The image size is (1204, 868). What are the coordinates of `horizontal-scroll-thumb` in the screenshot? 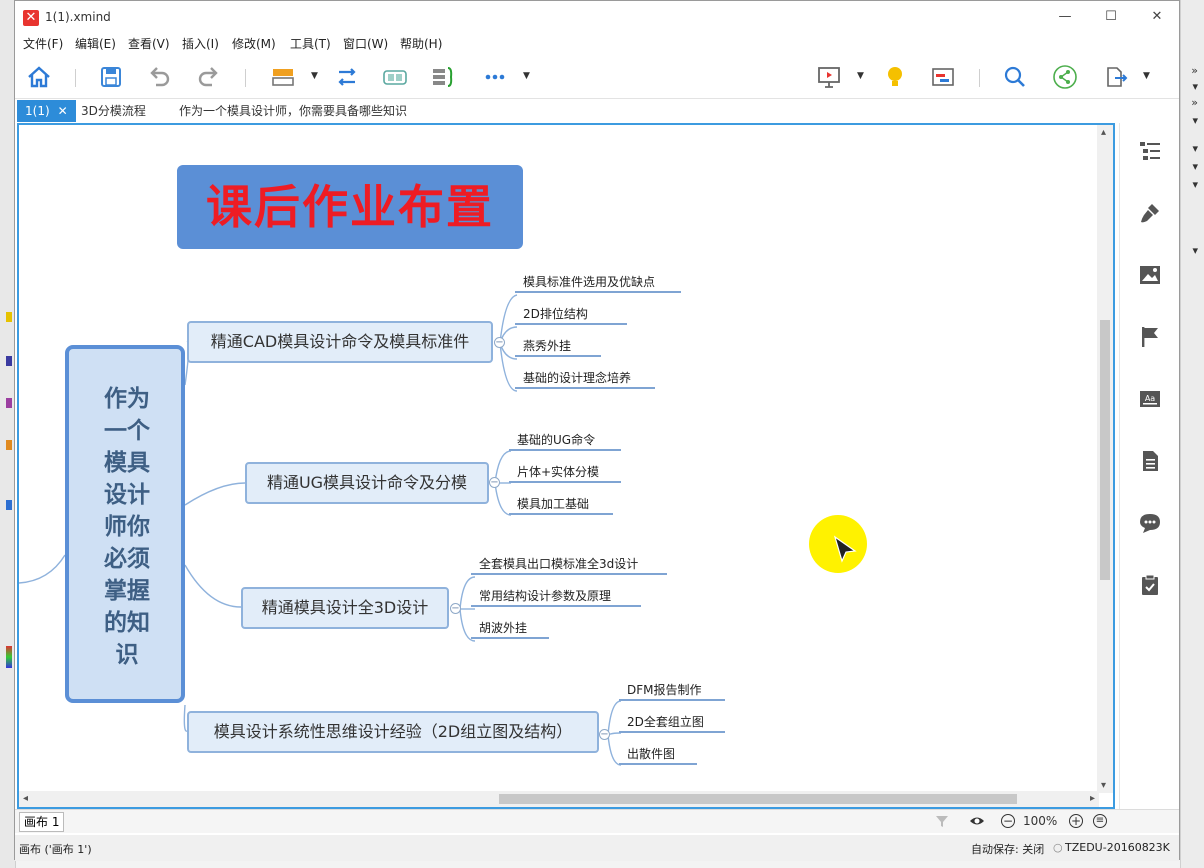 It's located at (758, 799).